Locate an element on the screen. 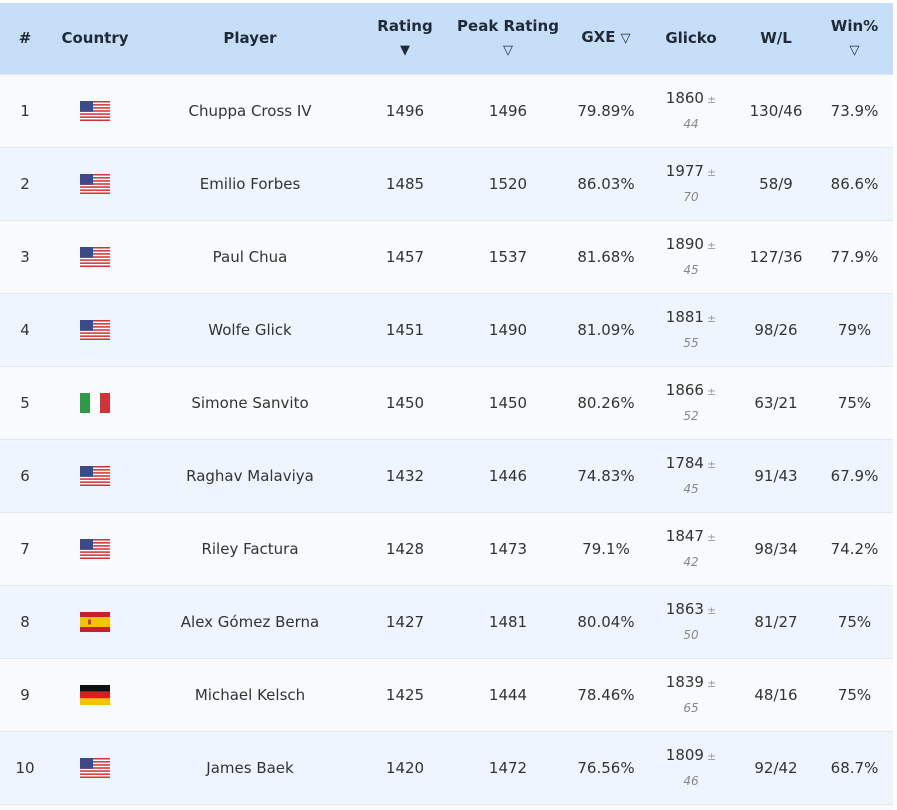 The image size is (897, 810). glicko-cell: 1809 ±46 is located at coordinates (691, 767).